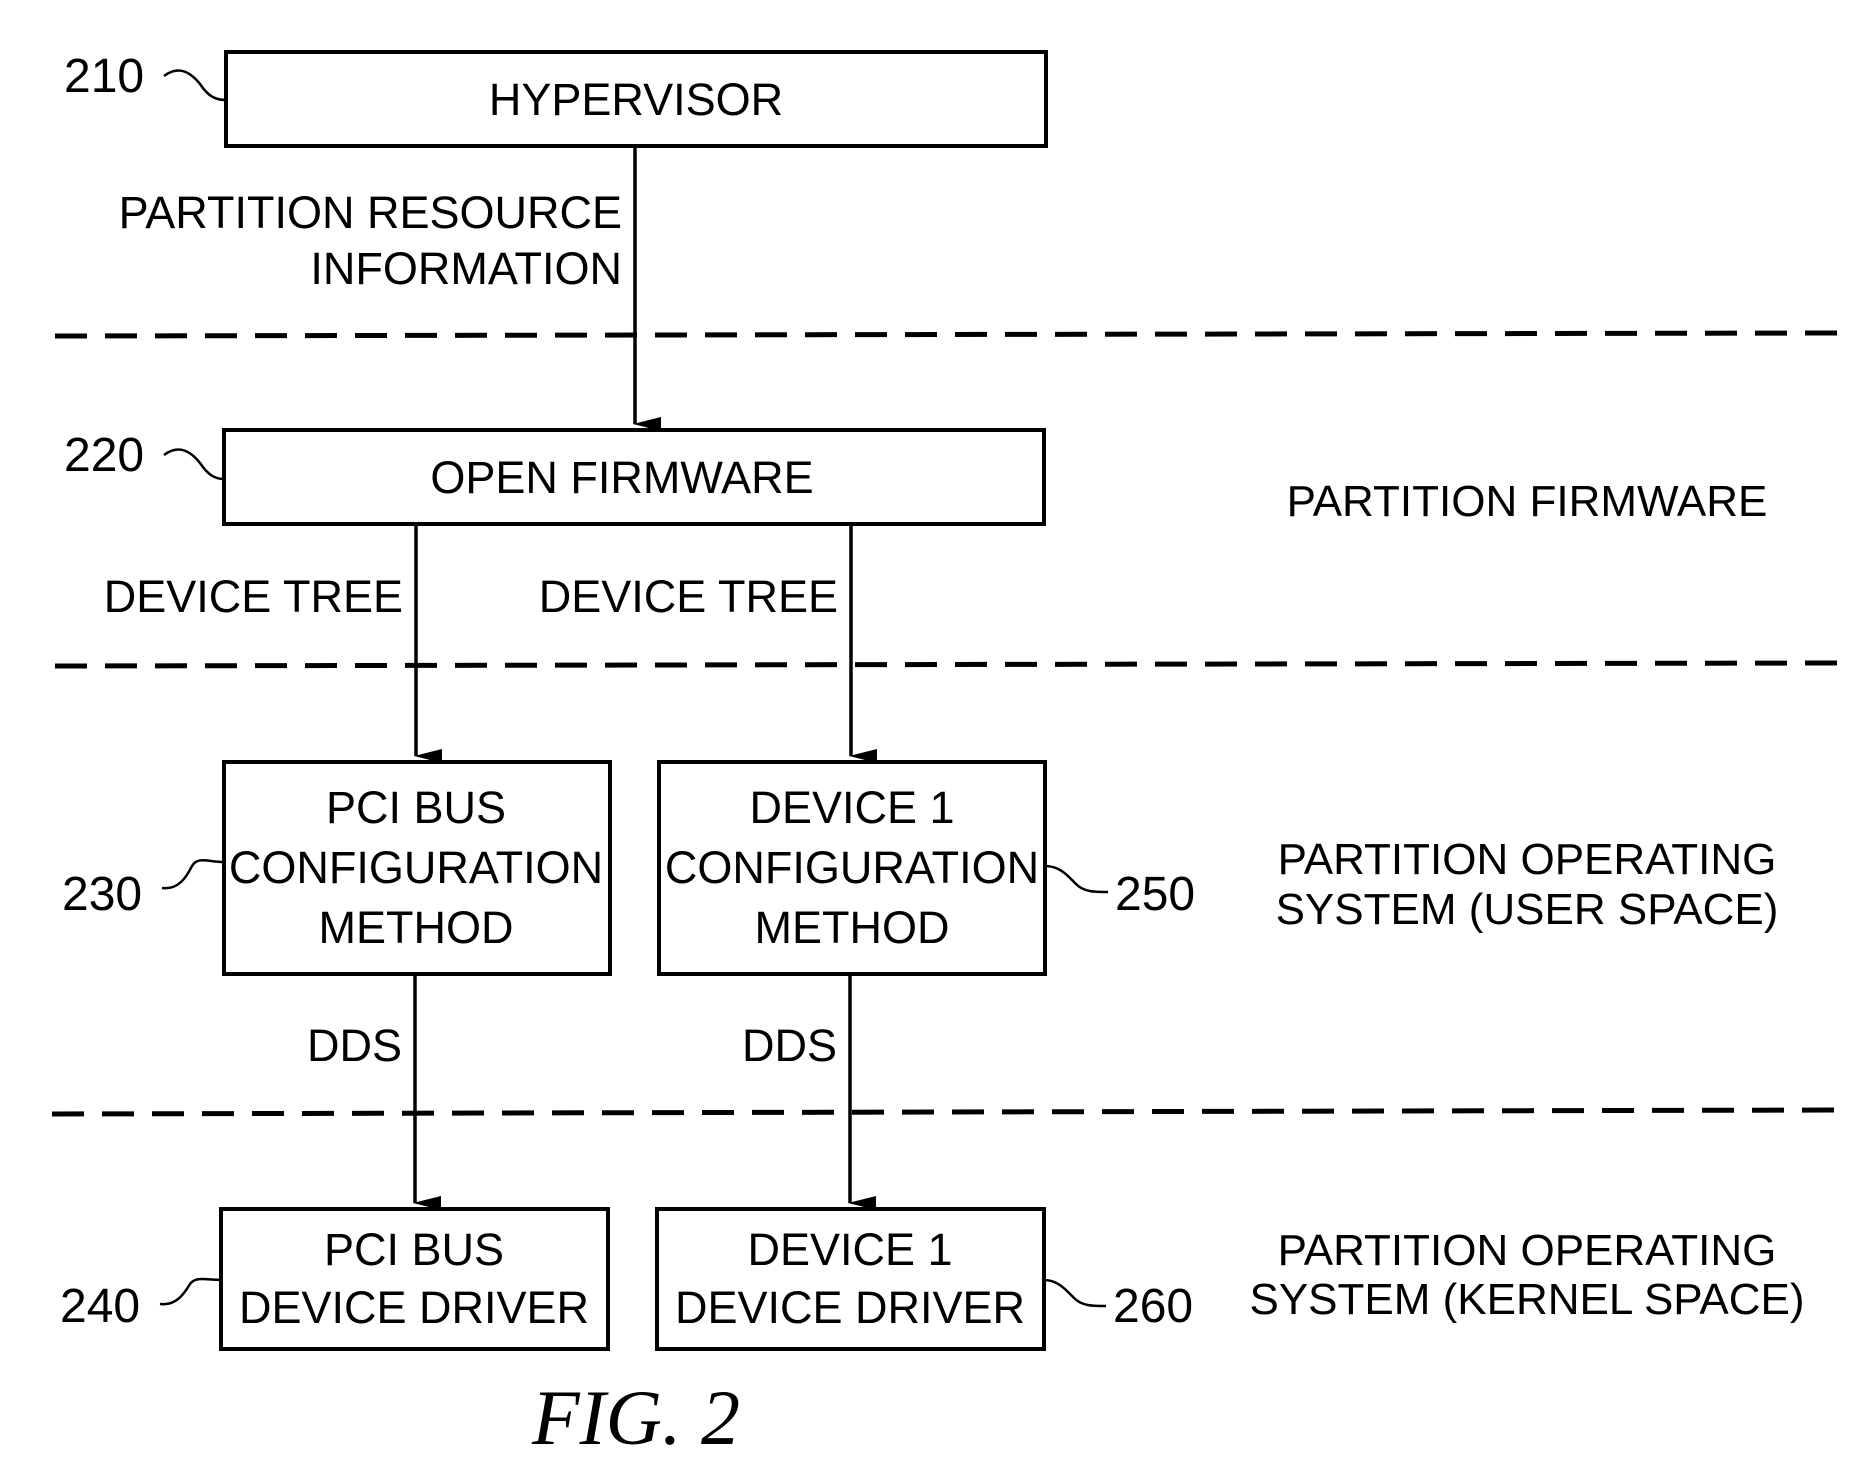  I want to click on edge-label-information: INFORMATION, so click(466, 268).